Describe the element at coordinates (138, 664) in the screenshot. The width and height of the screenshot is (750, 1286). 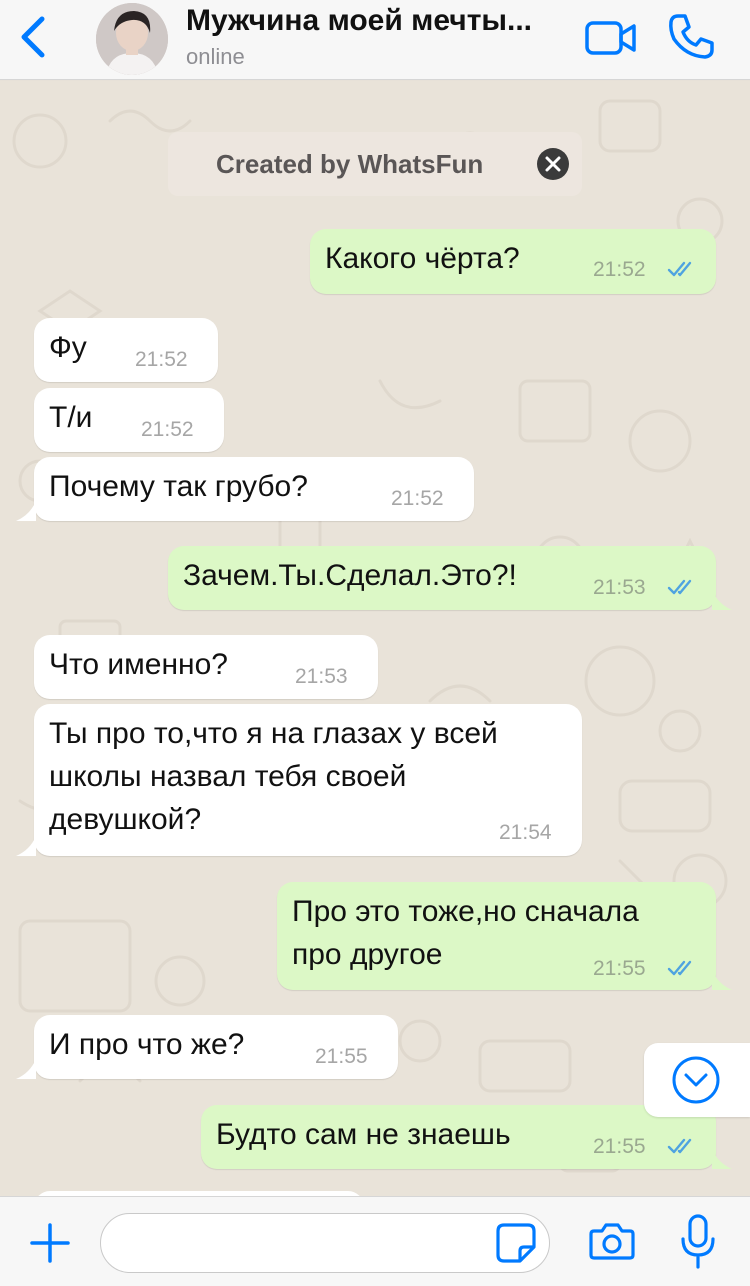
I see `message-text: Что именно?` at that location.